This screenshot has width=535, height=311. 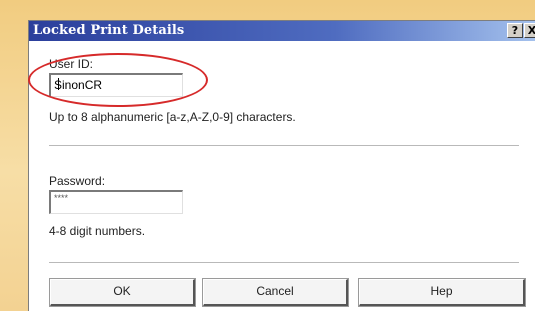 I want to click on close-icon: X, so click(x=529, y=30).